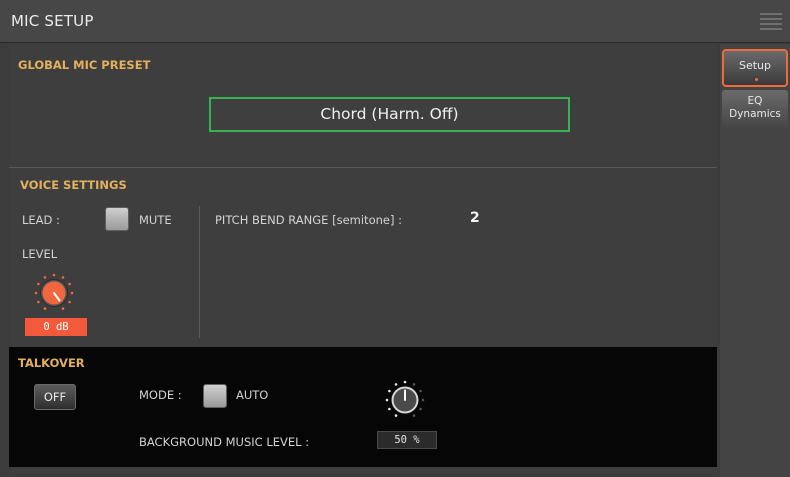  I want to click on lead-level-knob, so click(54, 293).